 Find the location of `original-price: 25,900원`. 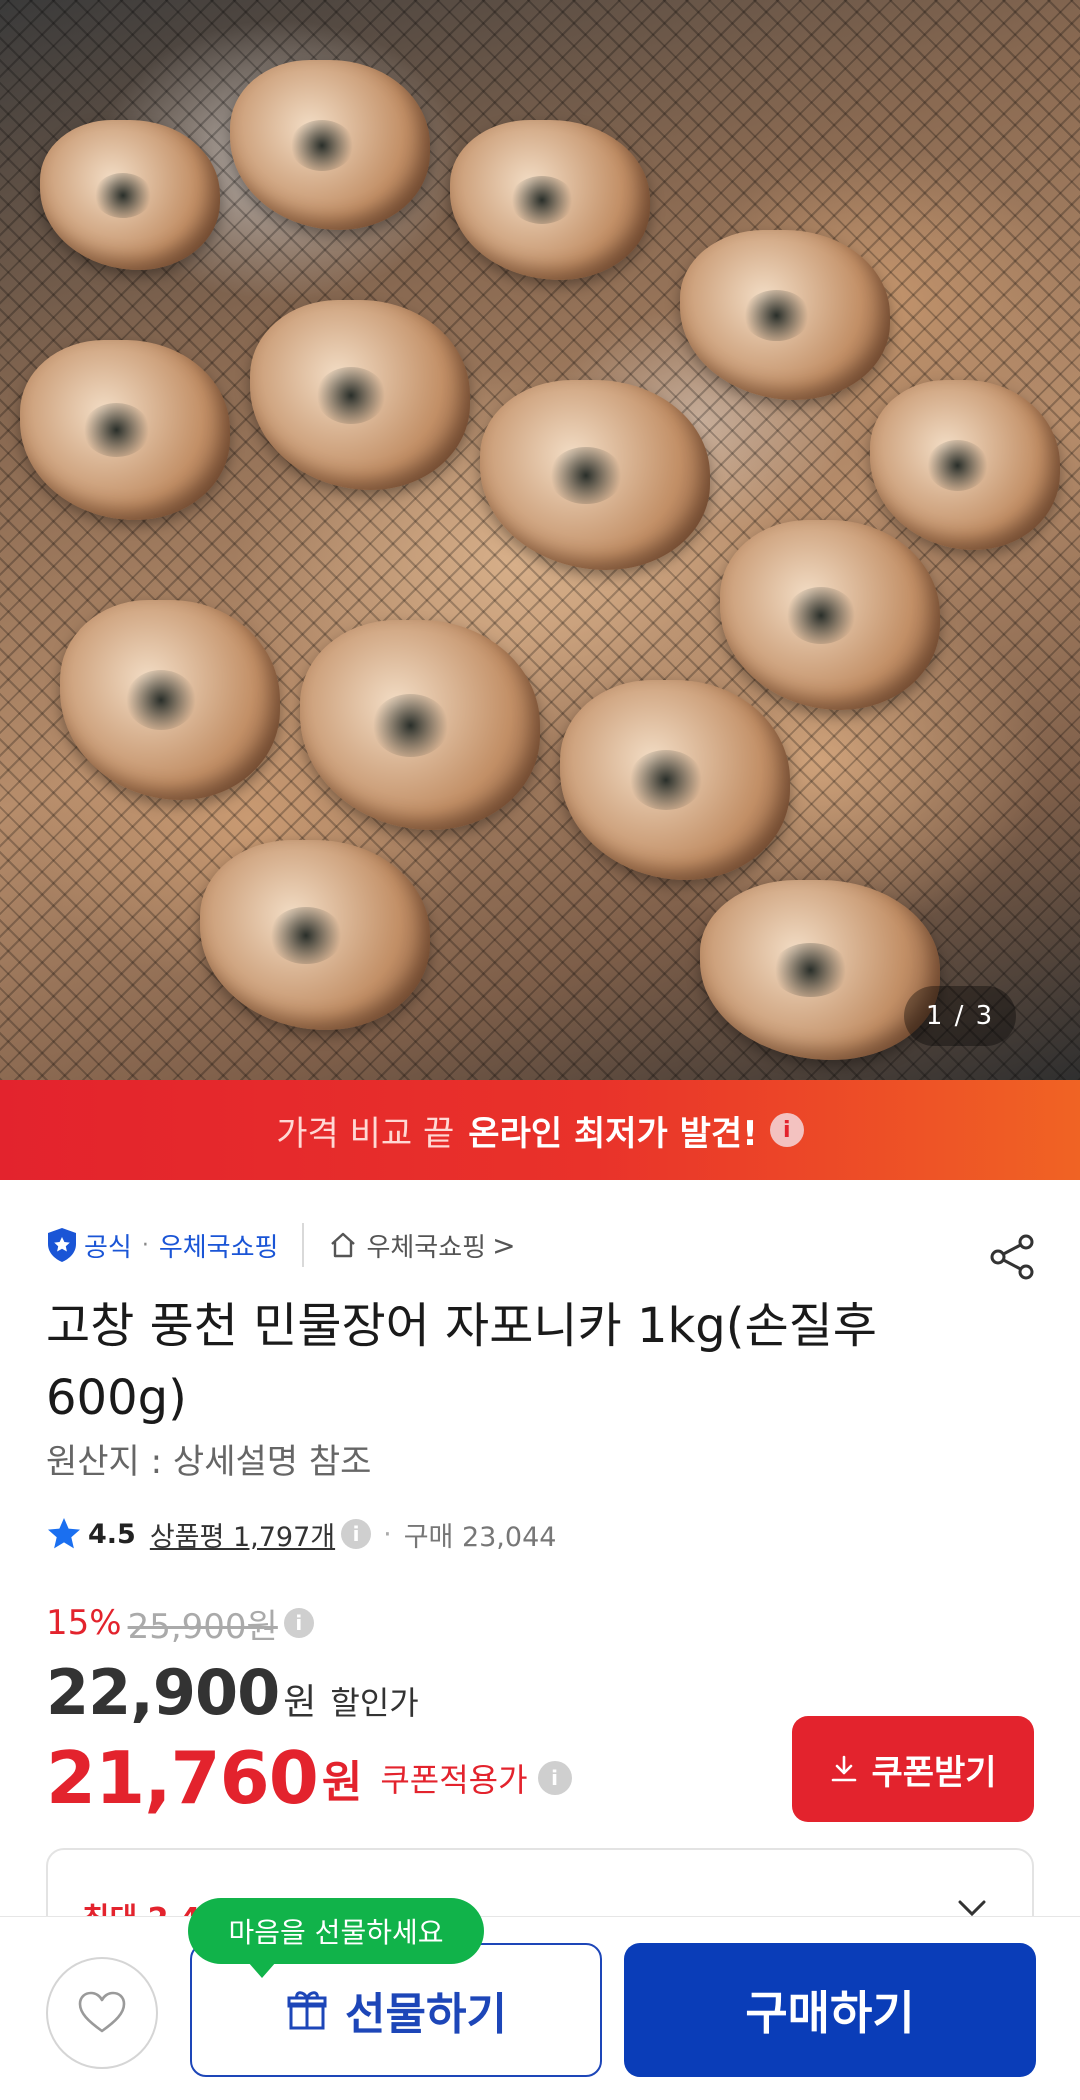

original-price: 25,900원 is located at coordinates (202, 1626).